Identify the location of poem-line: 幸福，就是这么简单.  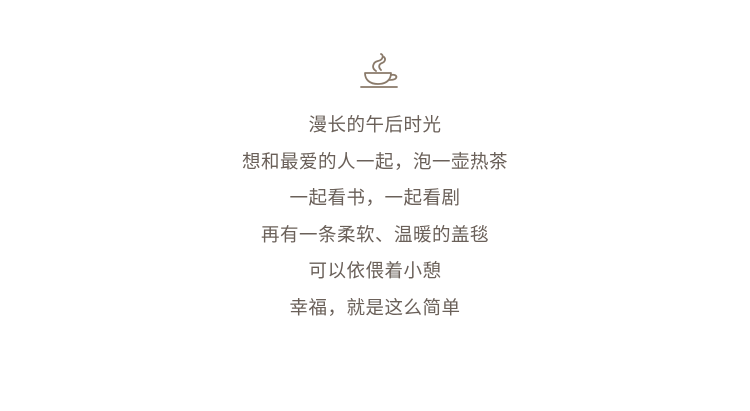
(375, 308).